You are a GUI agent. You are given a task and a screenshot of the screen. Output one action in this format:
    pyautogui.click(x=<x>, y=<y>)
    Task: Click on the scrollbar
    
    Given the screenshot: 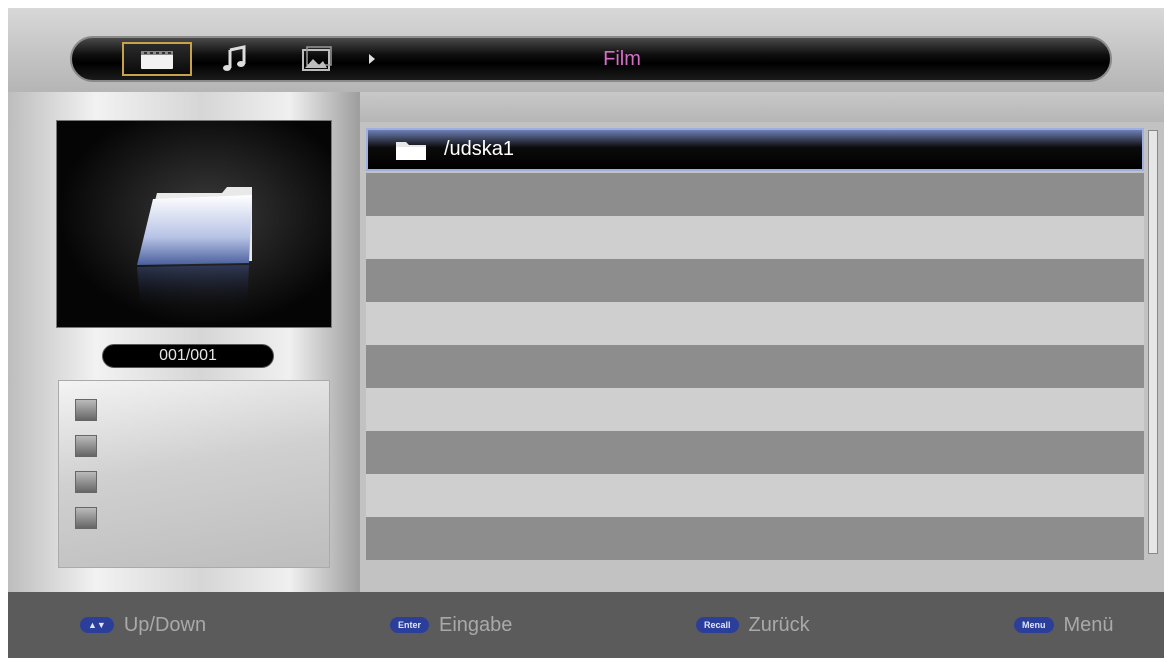 What is the action you would take?
    pyautogui.click(x=1153, y=342)
    